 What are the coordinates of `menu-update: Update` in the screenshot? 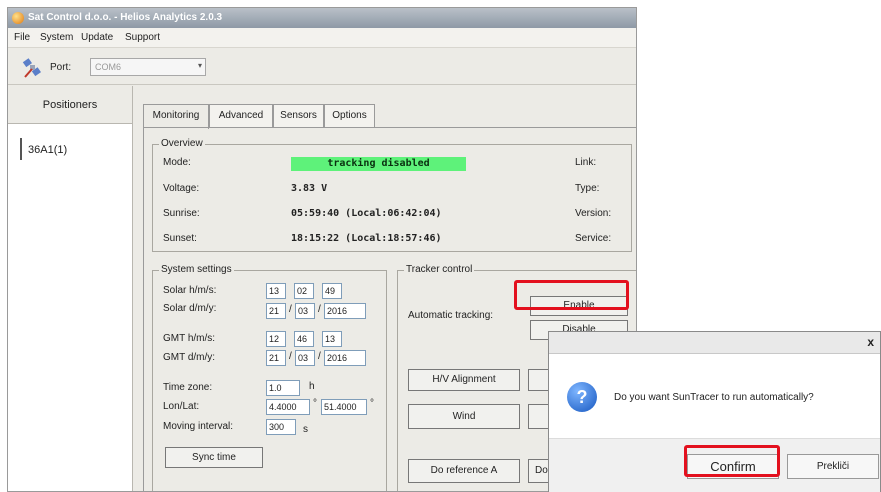 It's located at (97, 37).